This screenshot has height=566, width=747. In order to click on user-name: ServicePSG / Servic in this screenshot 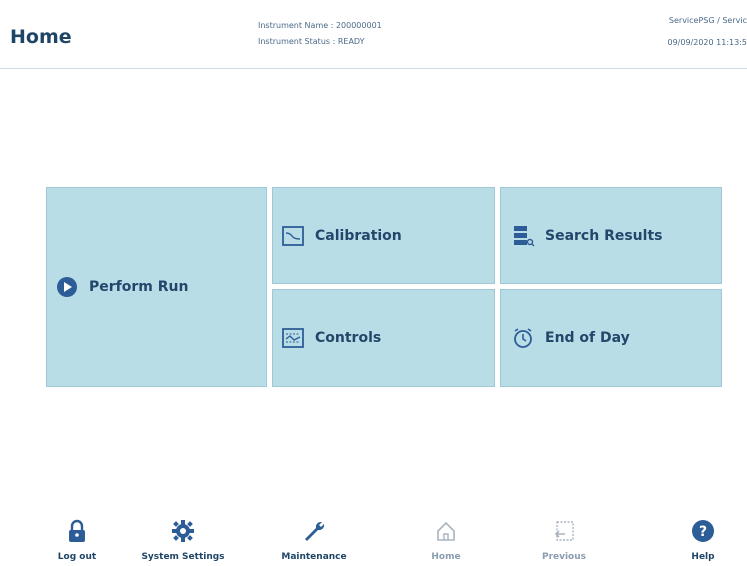, I will do `click(707, 20)`.